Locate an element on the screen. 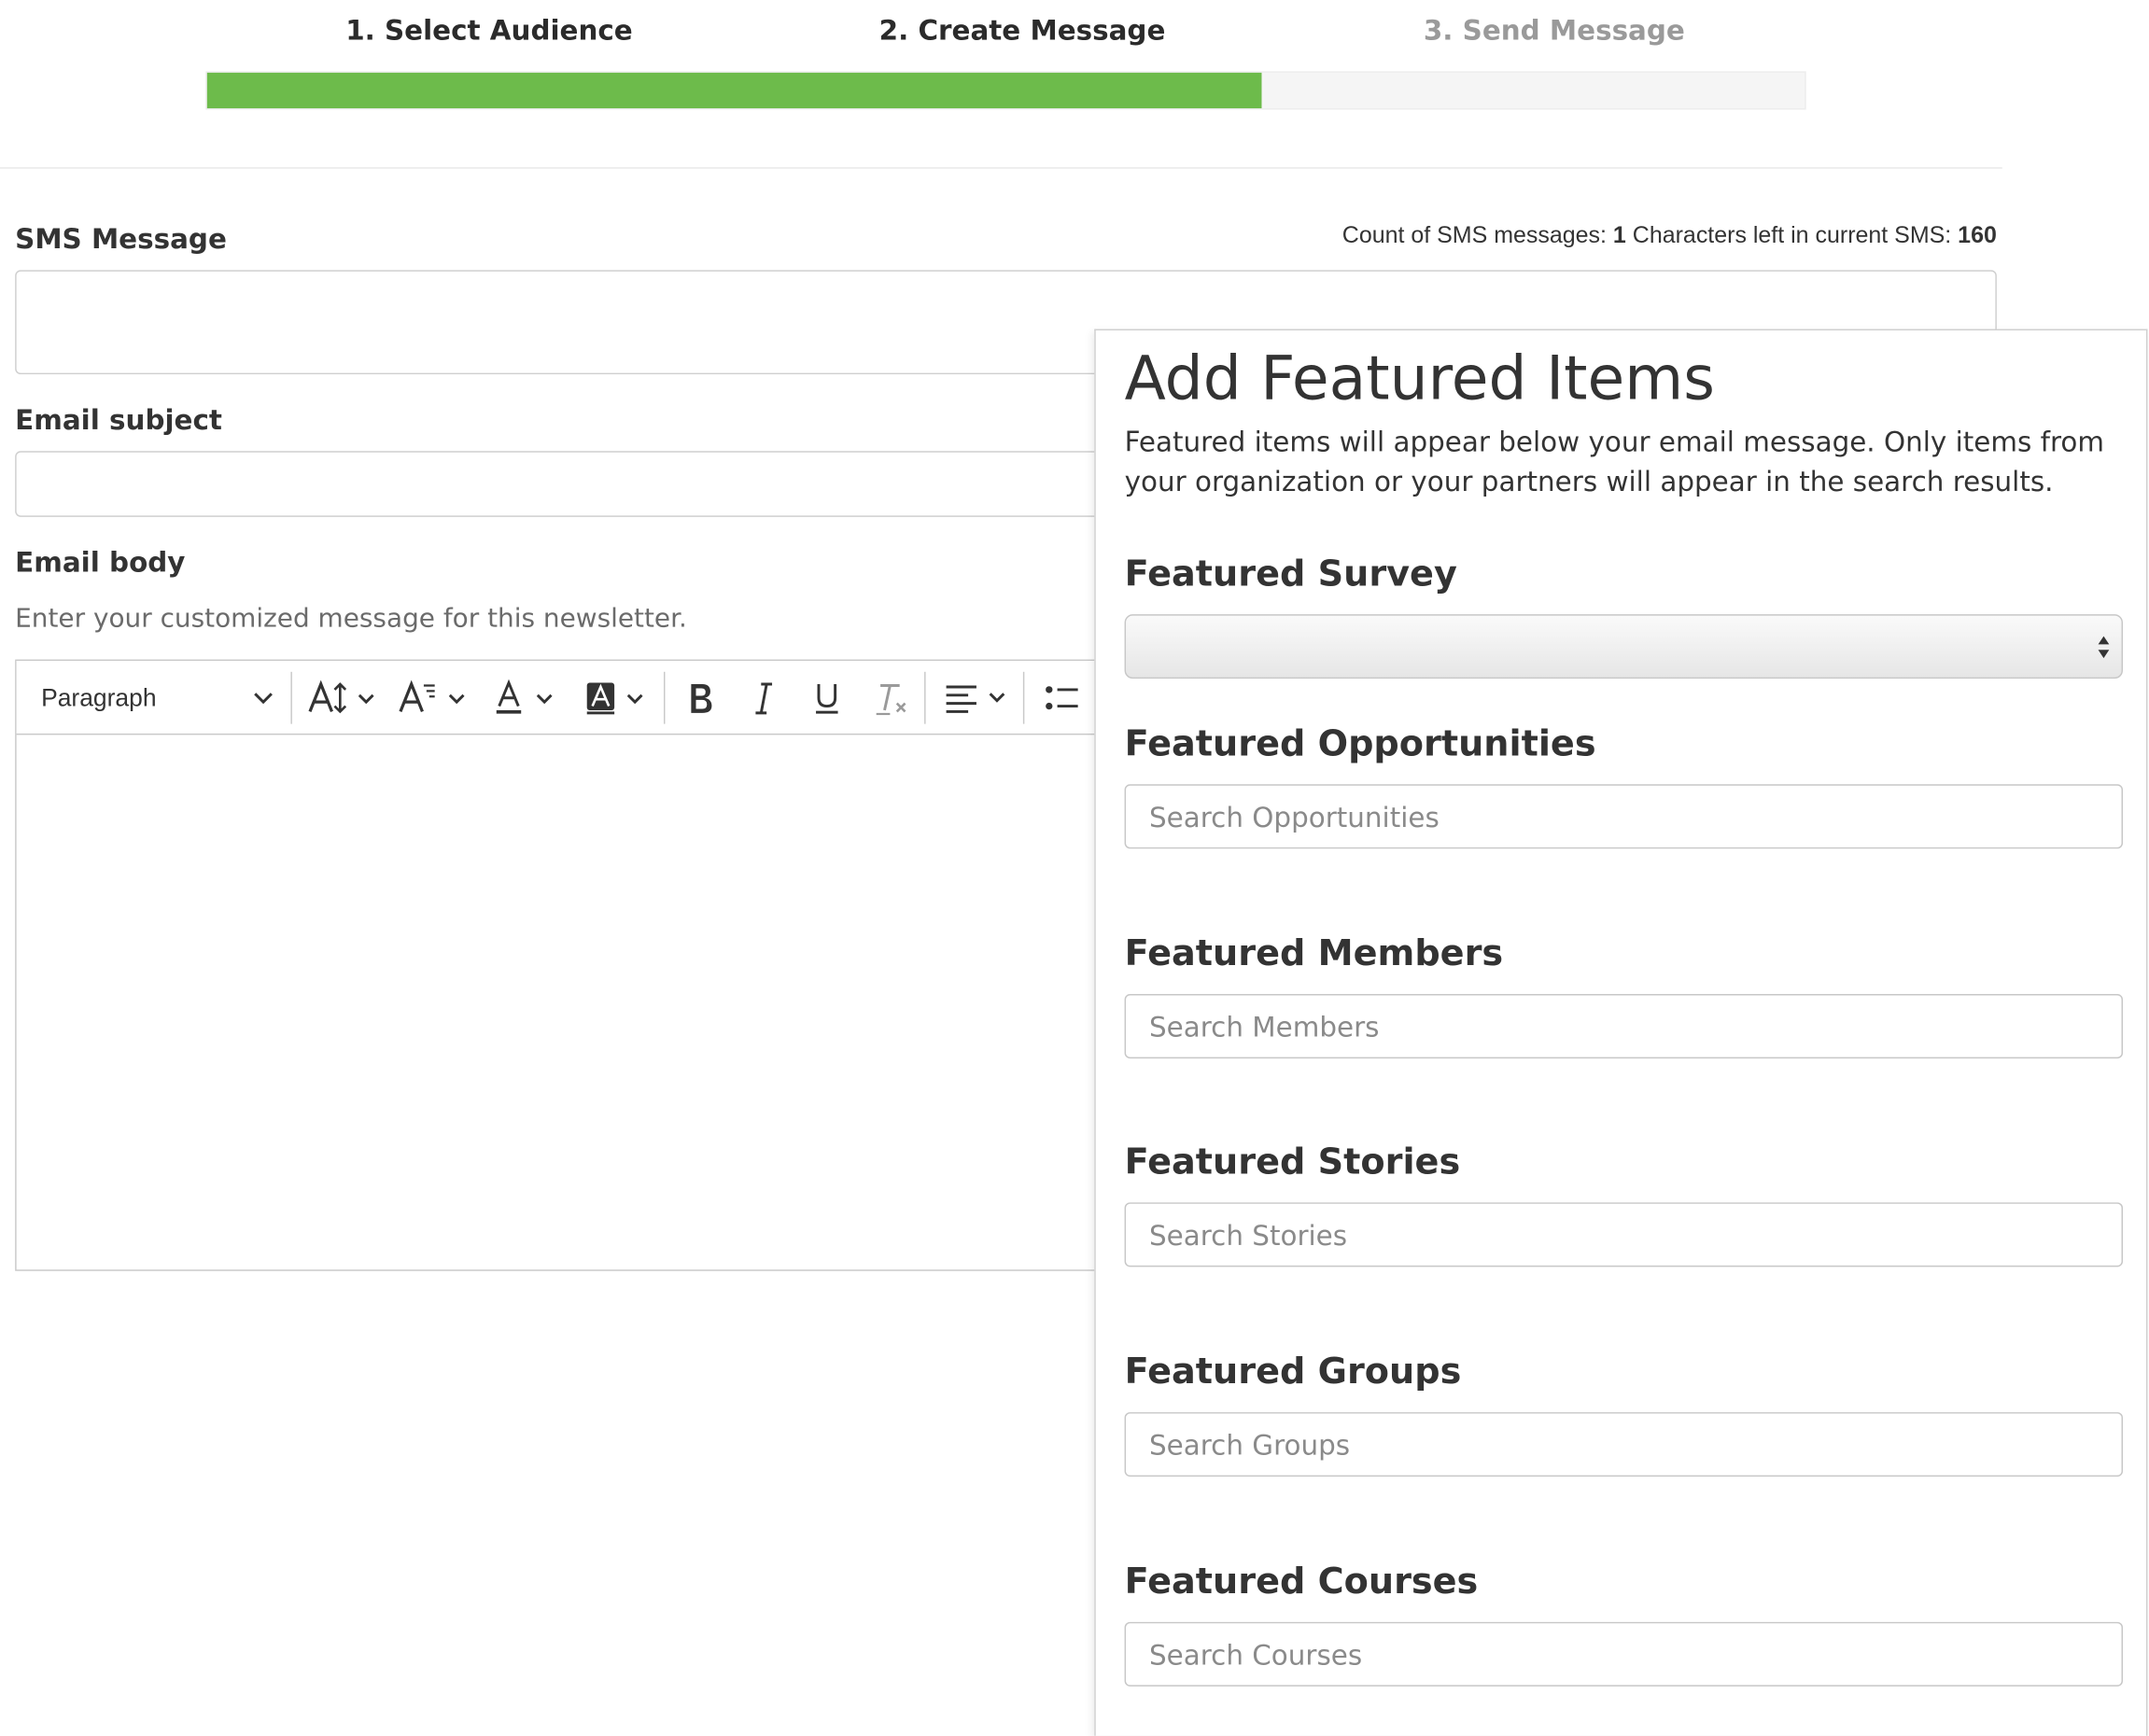  progress-bar is located at coordinates (1005, 90).